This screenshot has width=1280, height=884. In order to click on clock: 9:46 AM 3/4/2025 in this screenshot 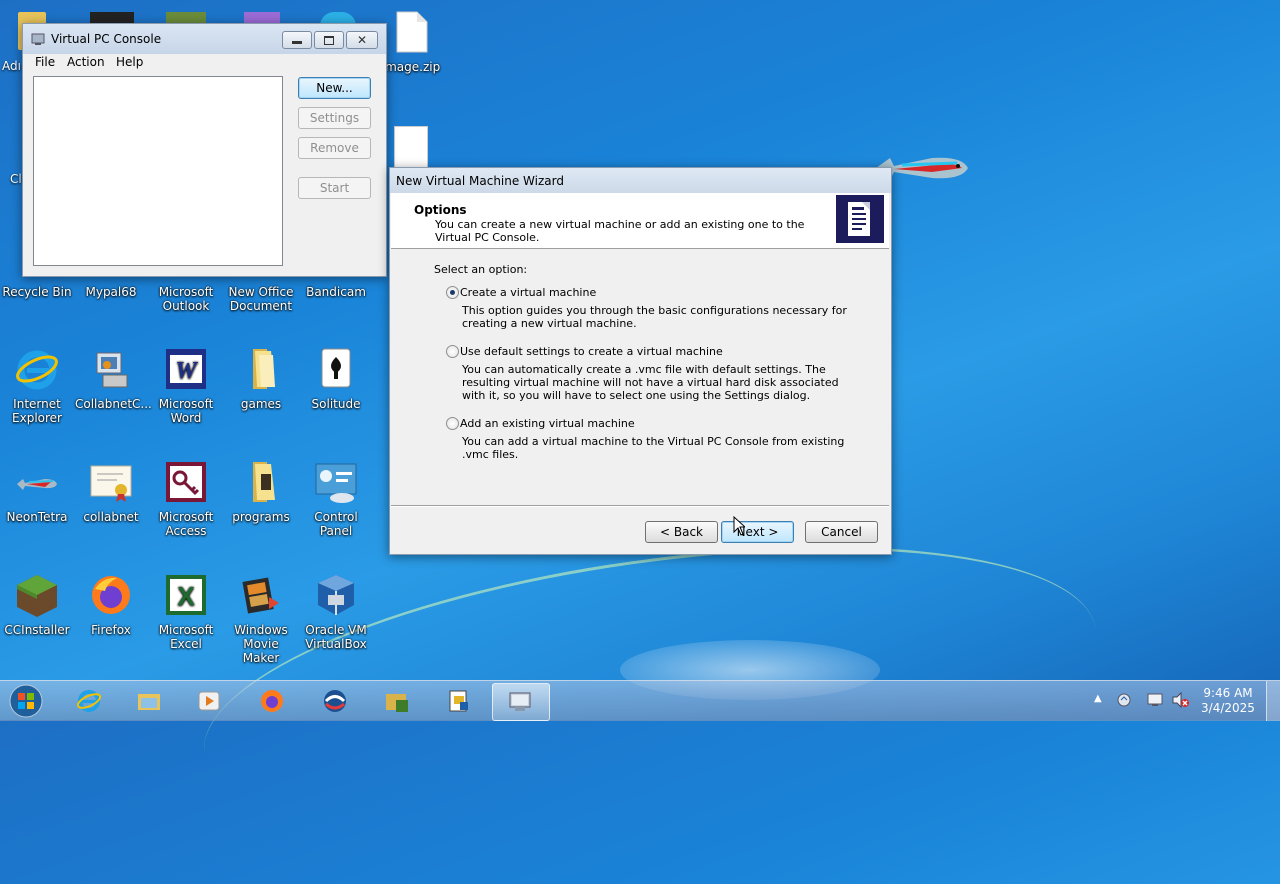, I will do `click(1228, 701)`.